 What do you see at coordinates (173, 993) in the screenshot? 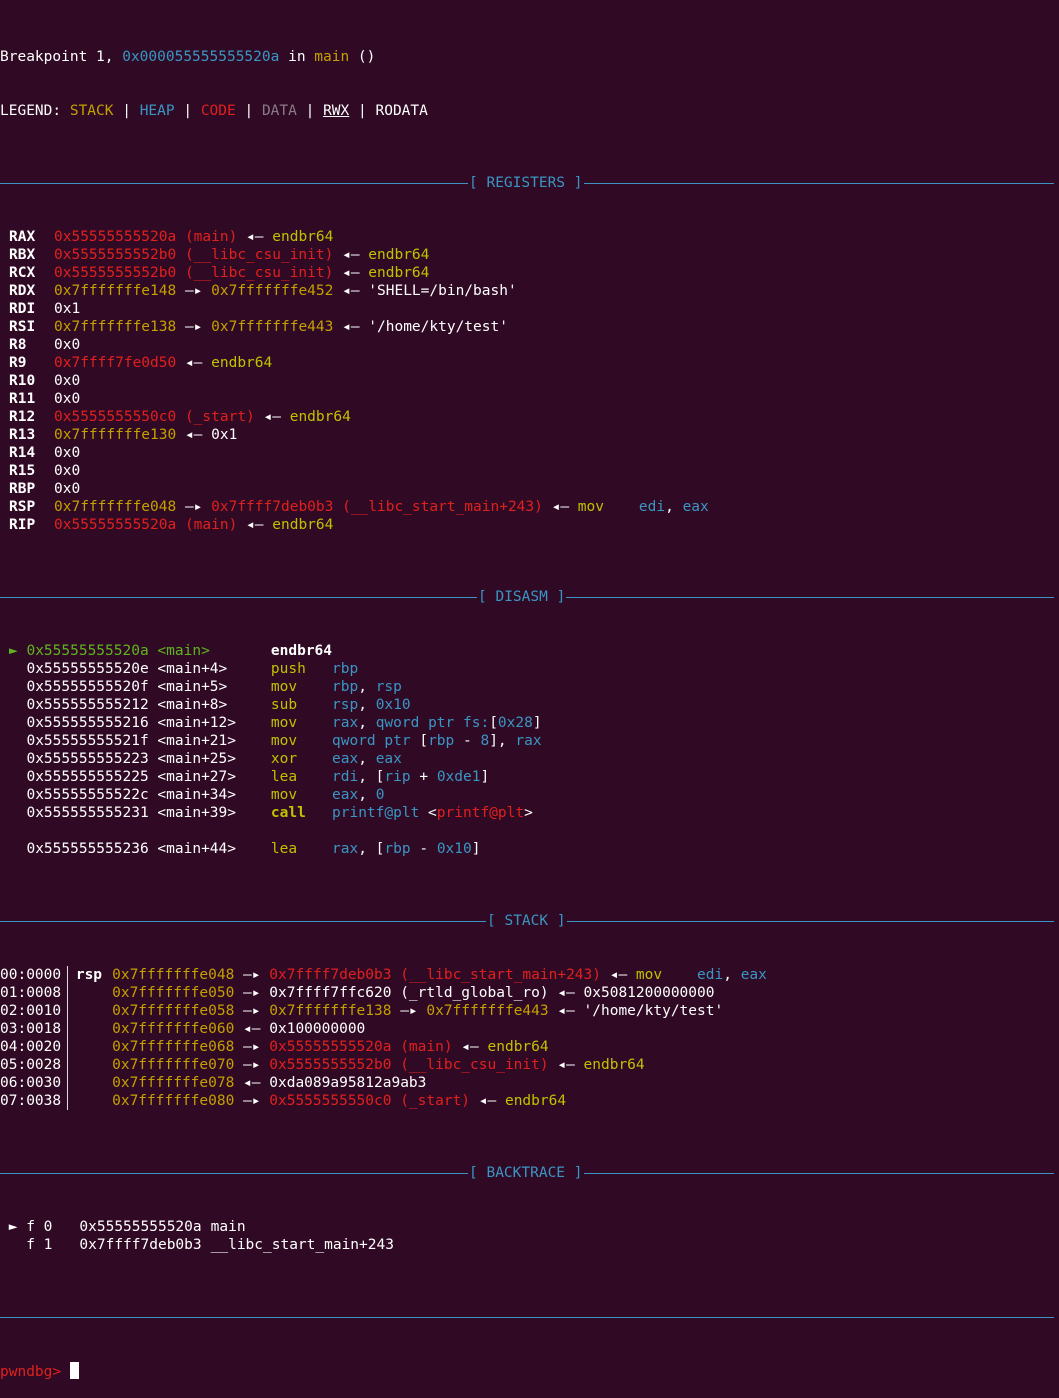
I see `stack-address: 0x7fffffffe050` at bounding box center [173, 993].